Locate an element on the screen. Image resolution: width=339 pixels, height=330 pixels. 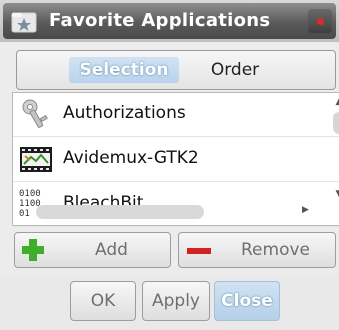
title-bar: Favorite Applications is located at coordinates (169, 21).